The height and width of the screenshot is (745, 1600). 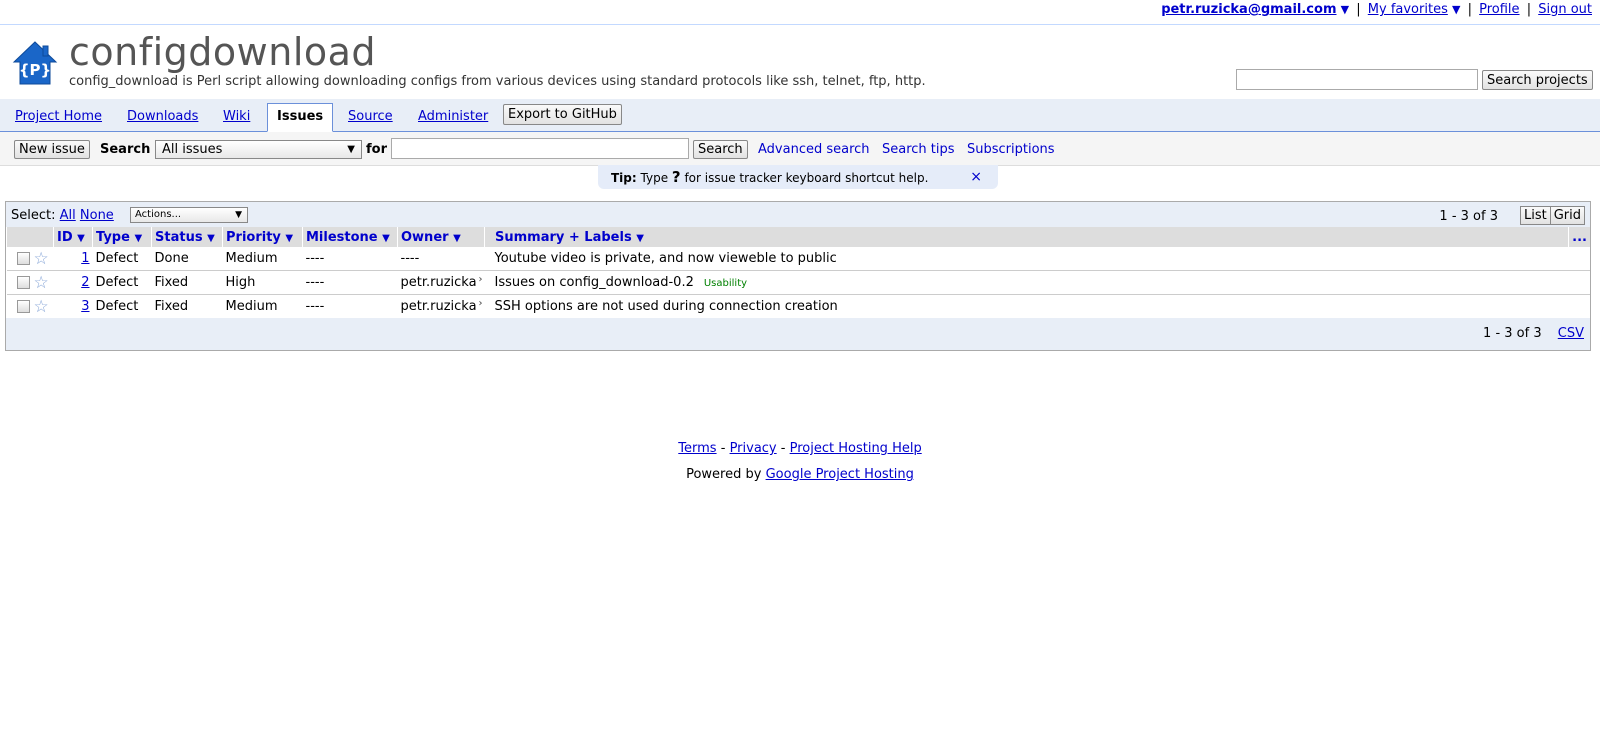 What do you see at coordinates (976, 177) in the screenshot?
I see `close-icon: ×` at bounding box center [976, 177].